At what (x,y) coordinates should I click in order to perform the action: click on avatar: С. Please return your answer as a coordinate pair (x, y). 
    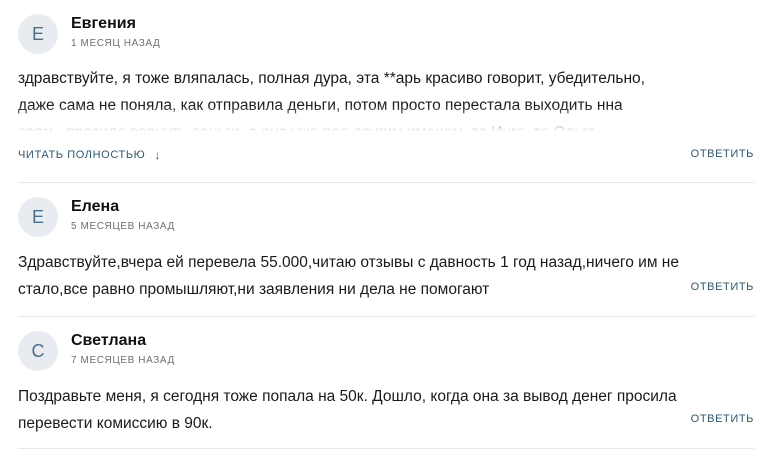
    Looking at the image, I should click on (38, 351).